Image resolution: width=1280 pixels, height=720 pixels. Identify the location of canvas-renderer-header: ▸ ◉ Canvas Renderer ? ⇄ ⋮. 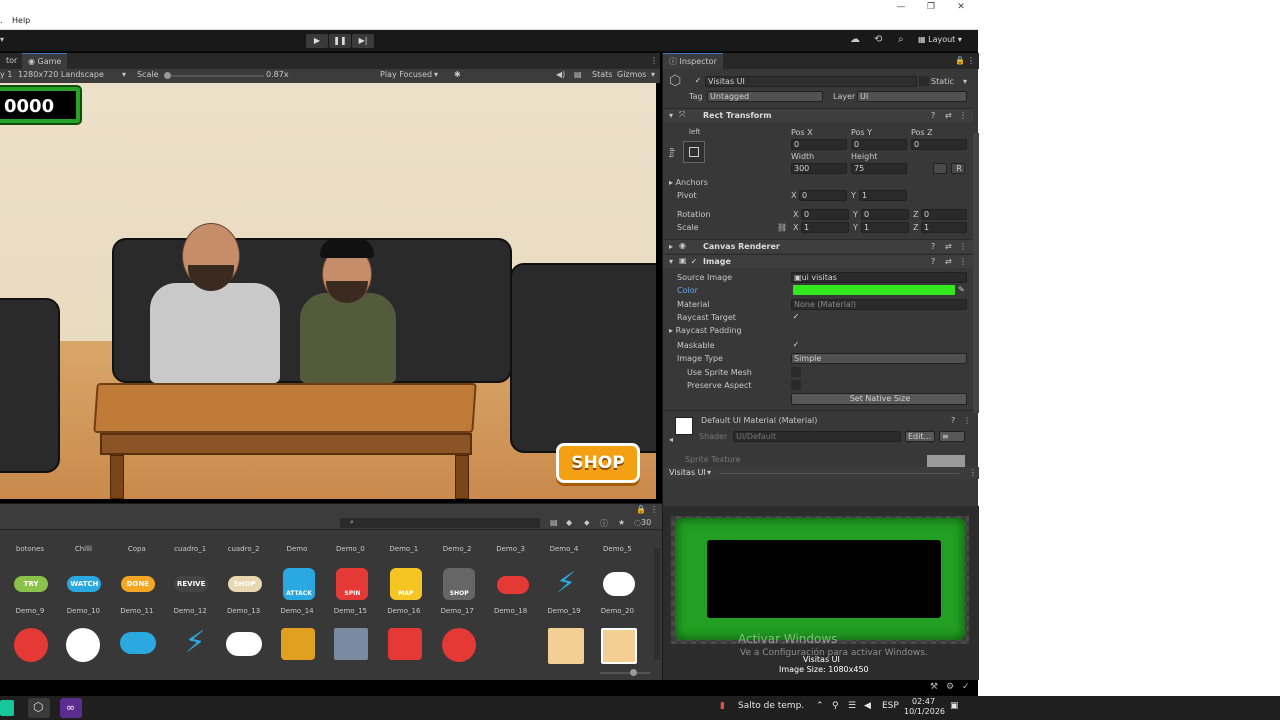
(818, 246).